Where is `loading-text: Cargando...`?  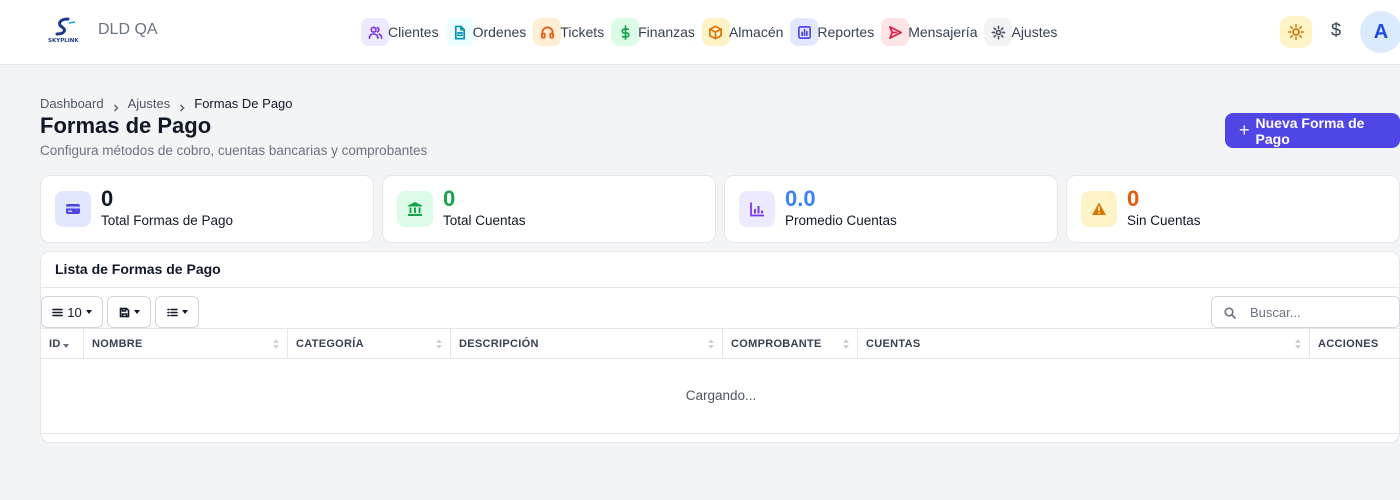
loading-text: Cargando... is located at coordinates (721, 395).